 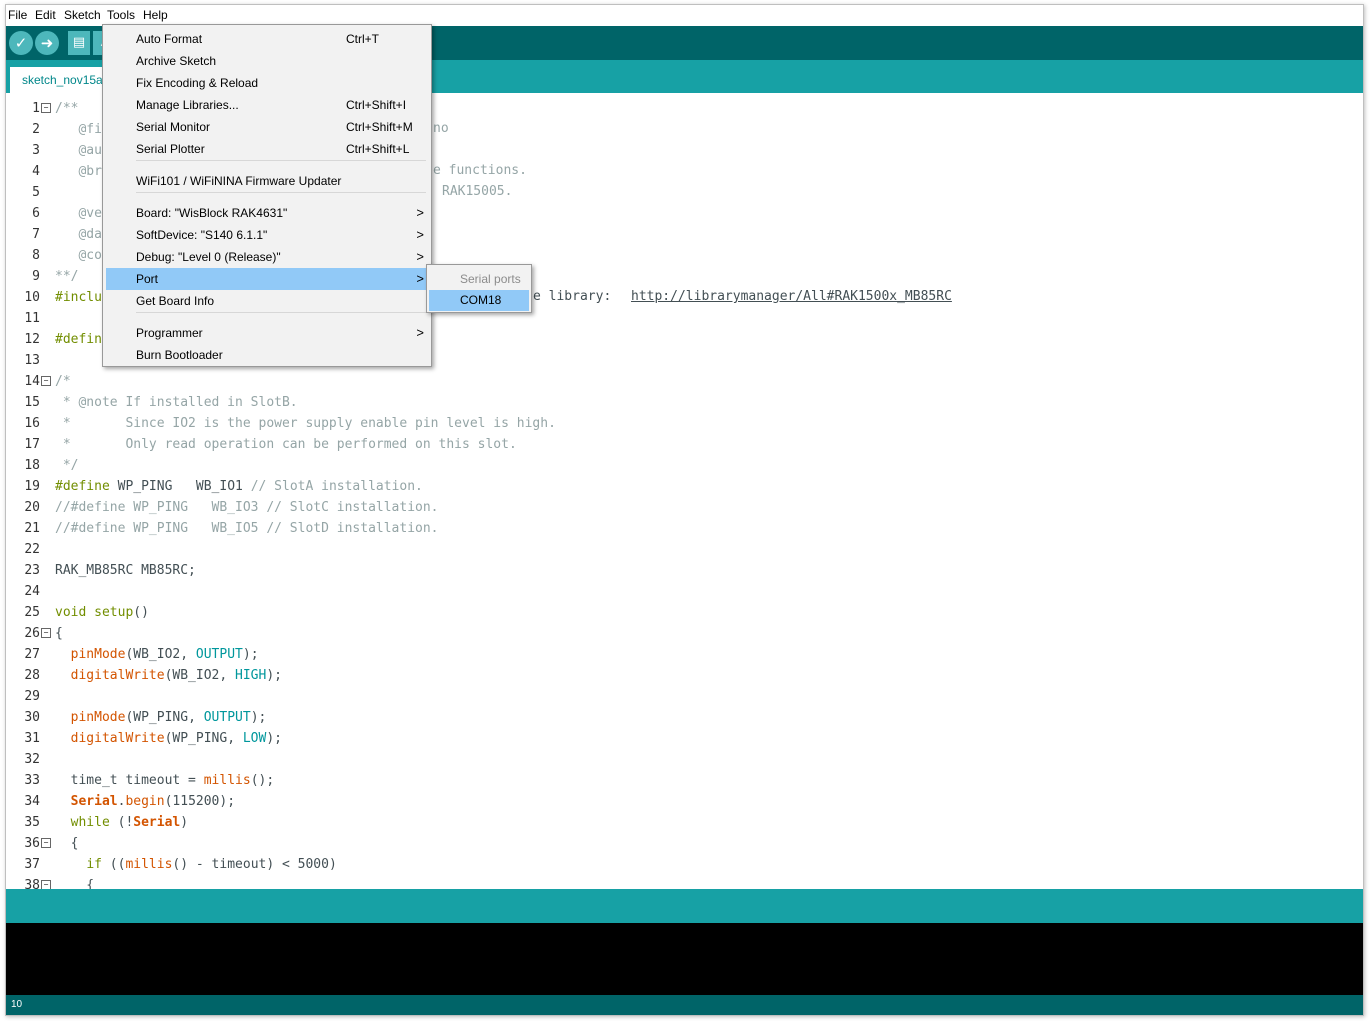 What do you see at coordinates (684, 822) in the screenshot?
I see `code-line: 35 while (!Serial)` at bounding box center [684, 822].